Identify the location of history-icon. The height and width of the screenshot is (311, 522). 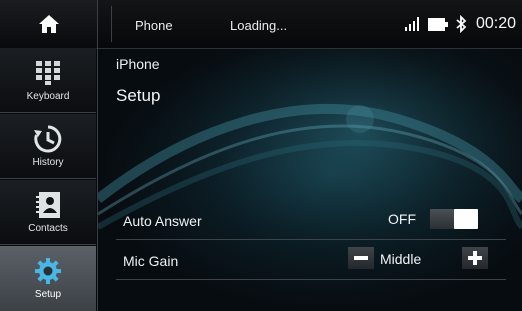
(48, 139).